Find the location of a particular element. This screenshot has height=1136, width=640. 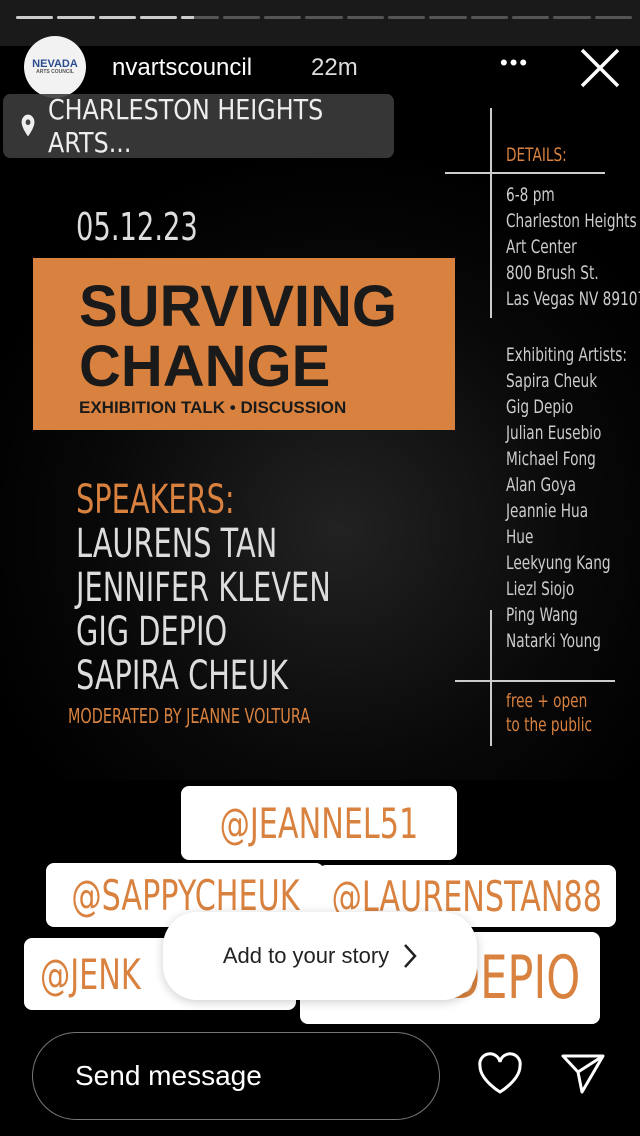

artist-name: Gig Depio is located at coordinates (540, 407).